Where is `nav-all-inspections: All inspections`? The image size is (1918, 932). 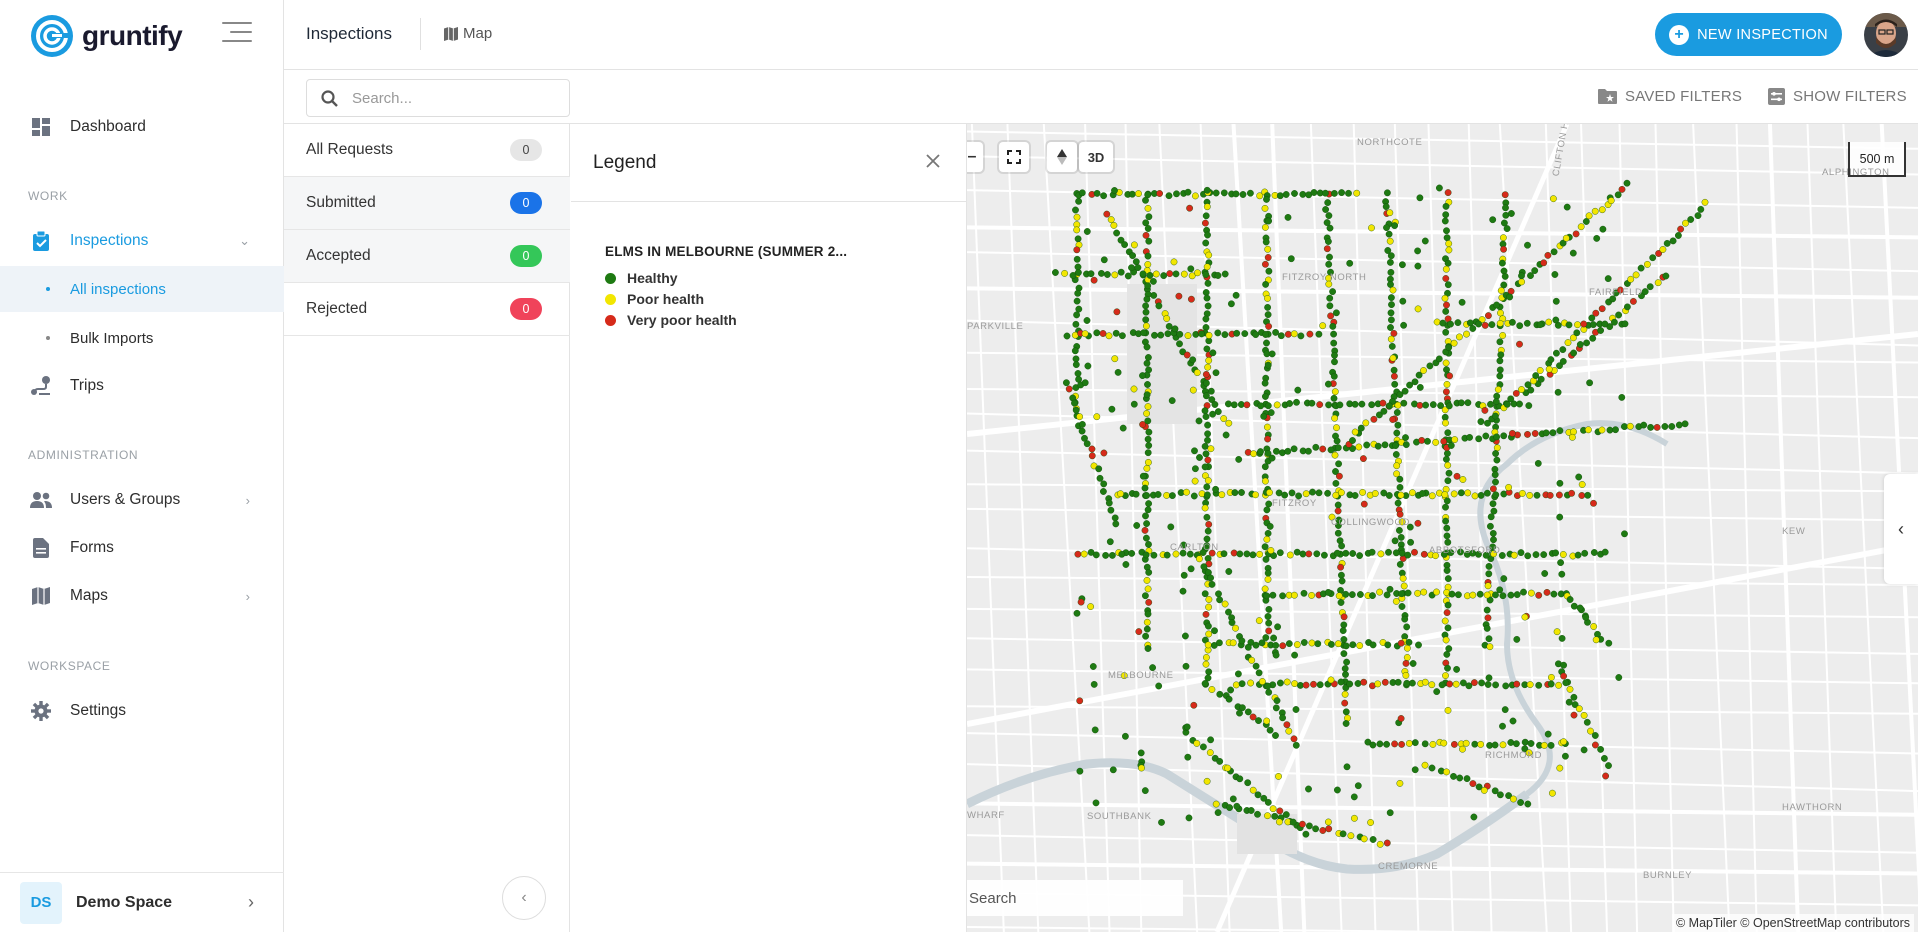 nav-all-inspections: All inspections is located at coordinates (142, 289).